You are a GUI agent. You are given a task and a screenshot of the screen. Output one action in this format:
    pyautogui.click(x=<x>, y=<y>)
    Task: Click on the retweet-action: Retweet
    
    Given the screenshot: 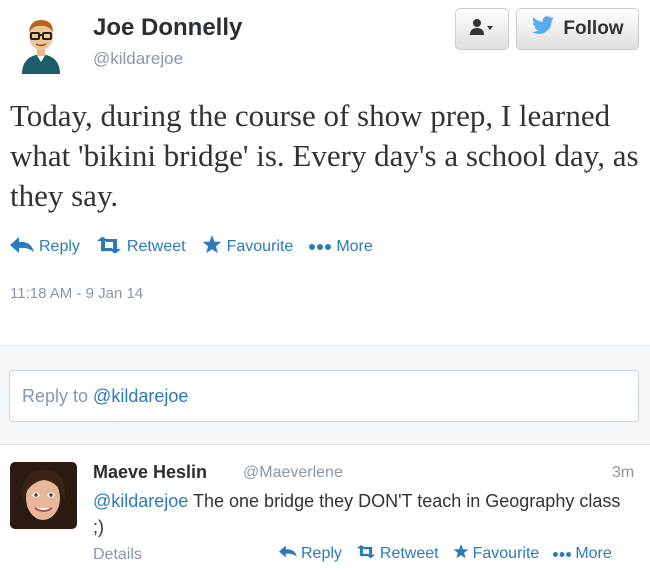 What is the action you would take?
    pyautogui.click(x=141, y=246)
    